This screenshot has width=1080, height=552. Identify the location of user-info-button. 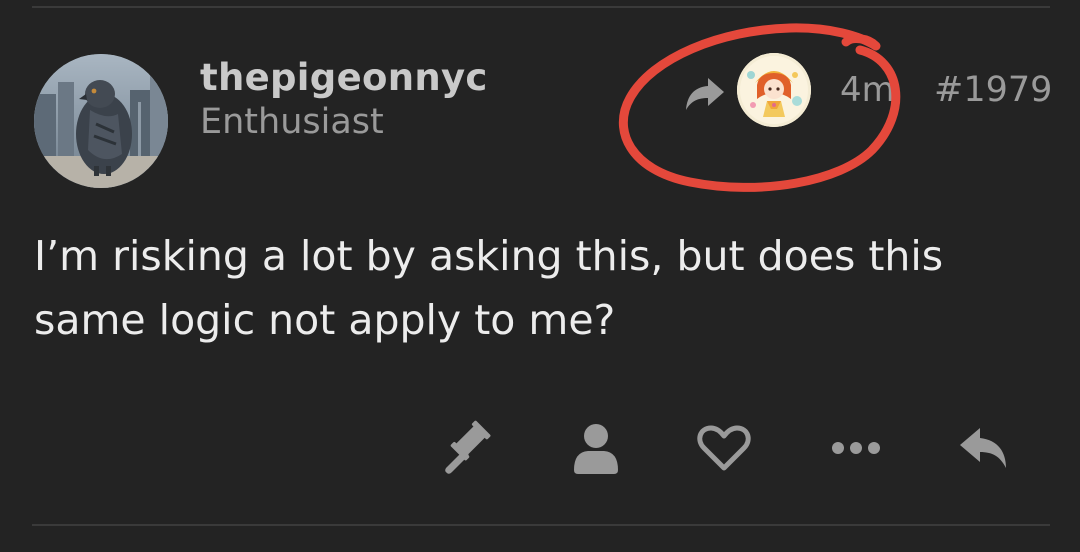
(596, 448).